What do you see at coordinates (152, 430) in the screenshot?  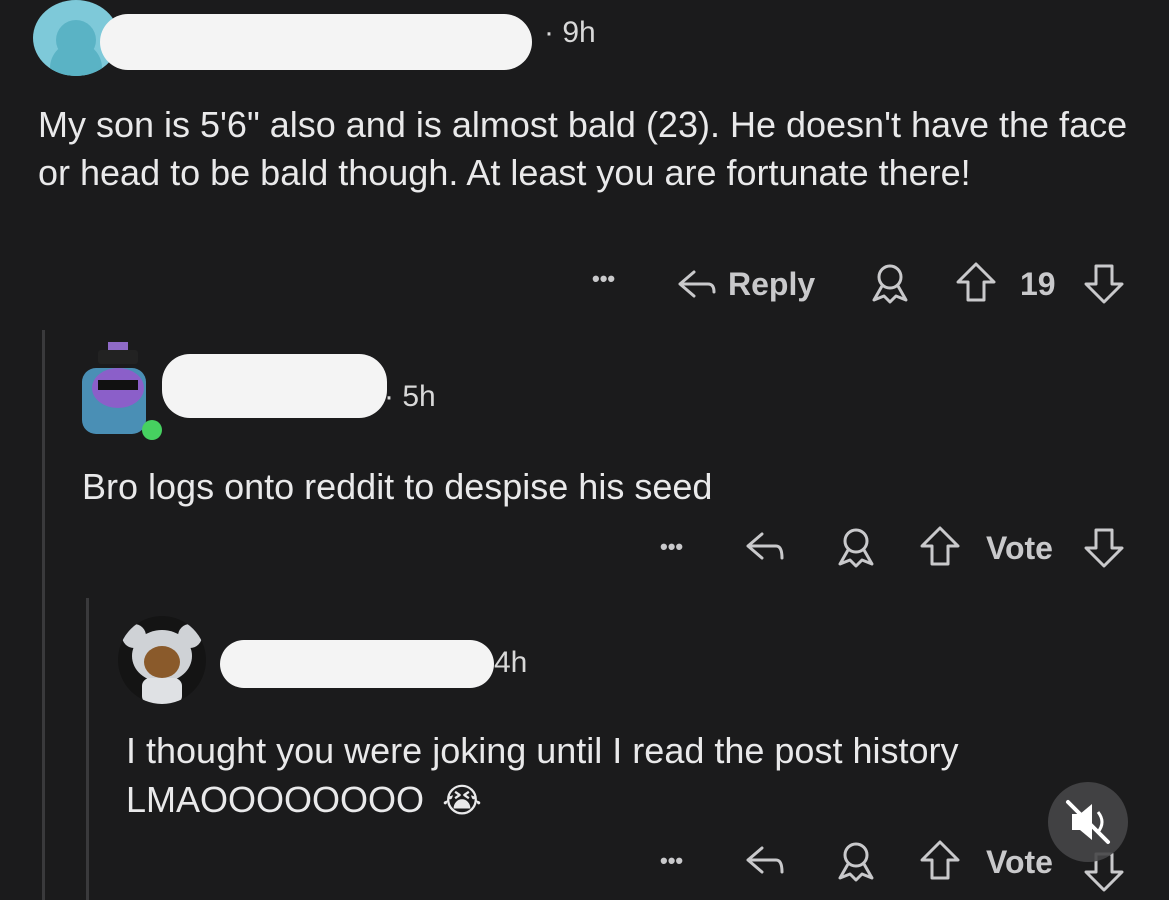 I see `online-status-dot` at bounding box center [152, 430].